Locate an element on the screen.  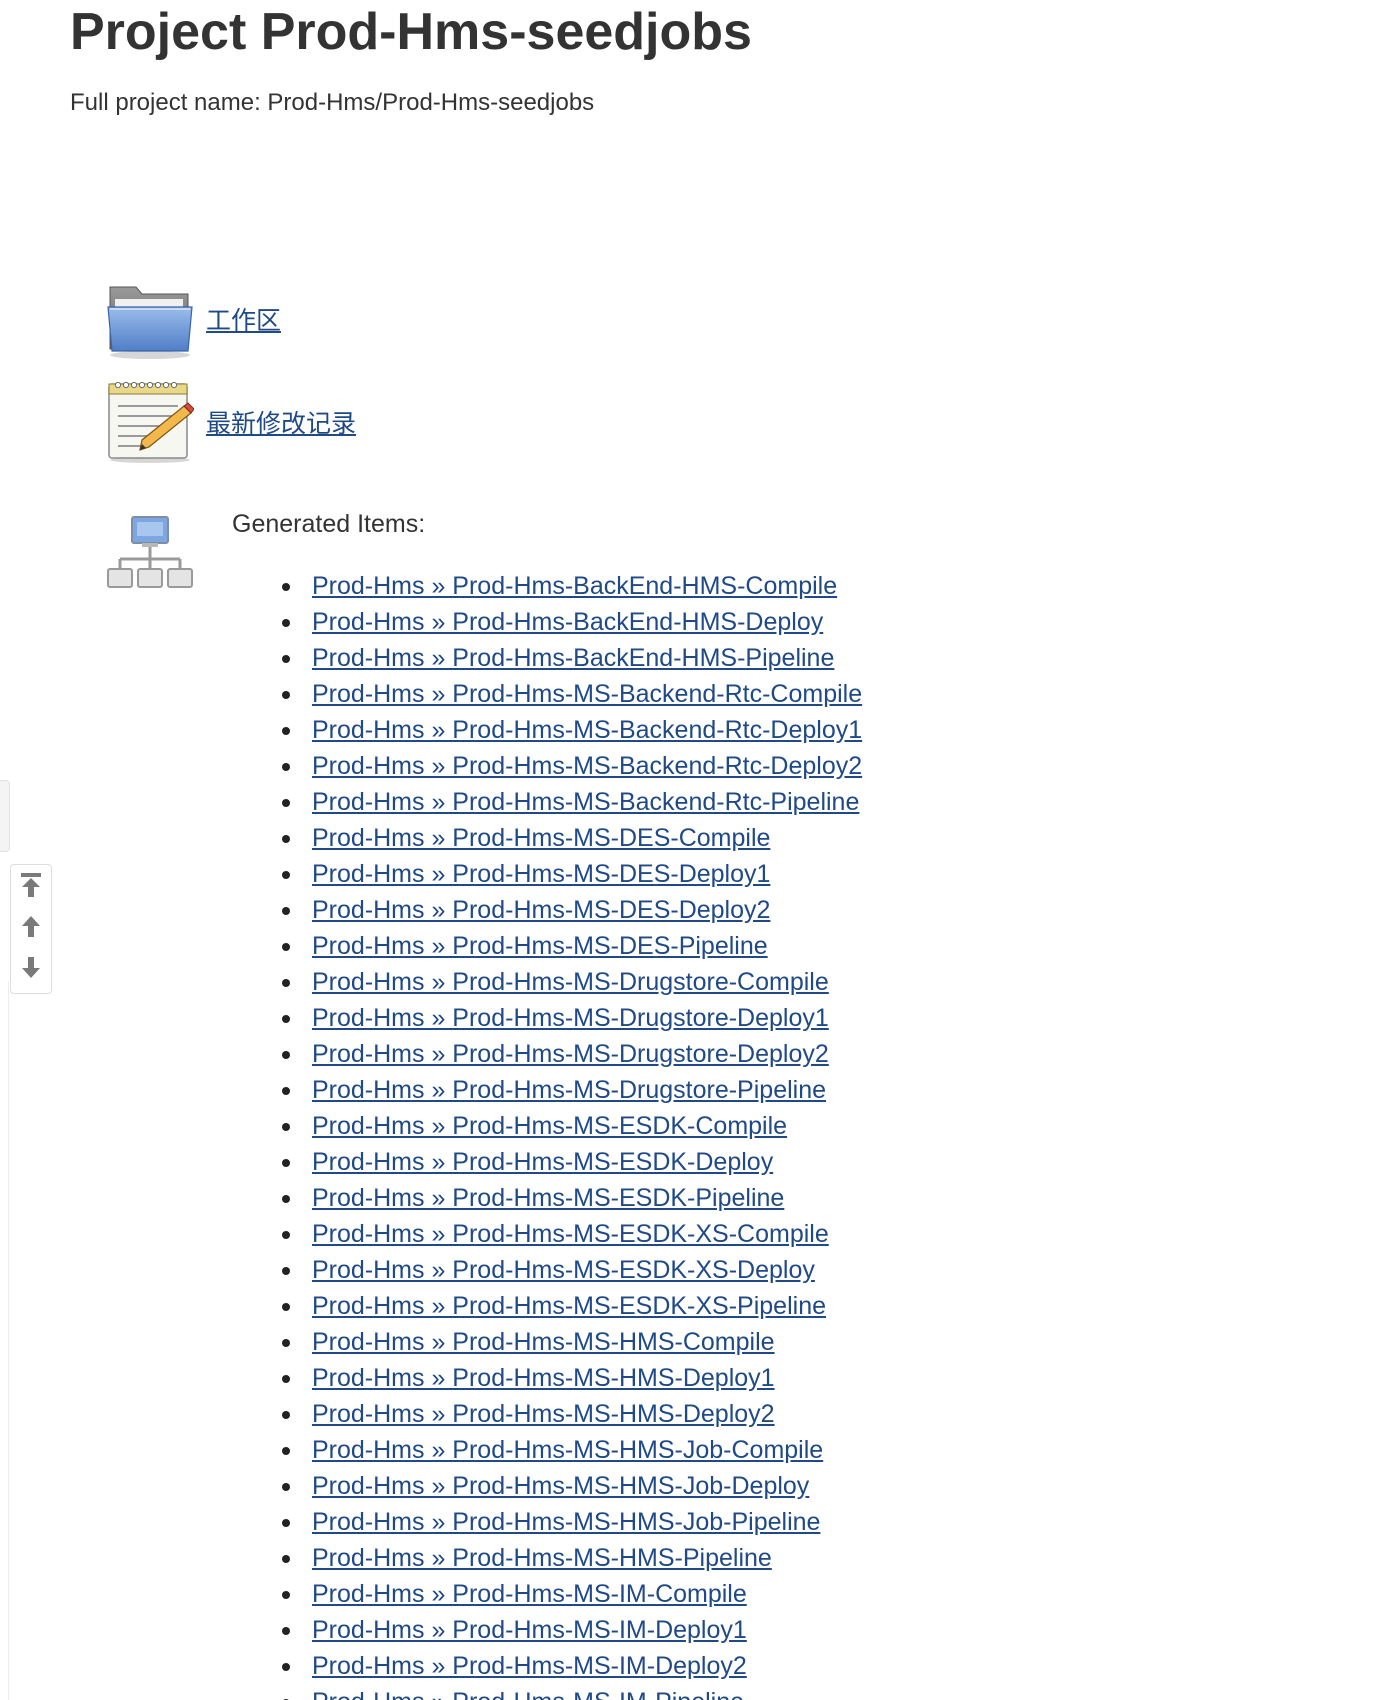
list-item: Prod-Hms » Prod-Hms-MS-HMS-Deploy2 is located at coordinates (572, 1414).